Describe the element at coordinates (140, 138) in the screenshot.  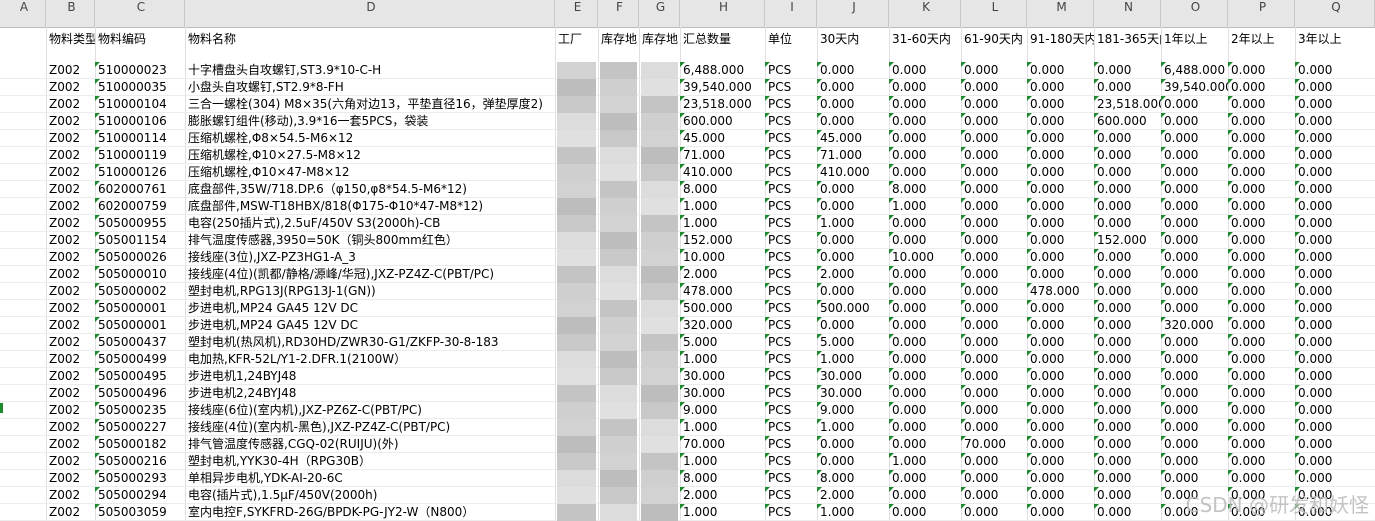
I see `cell-material-code: 510000114` at that location.